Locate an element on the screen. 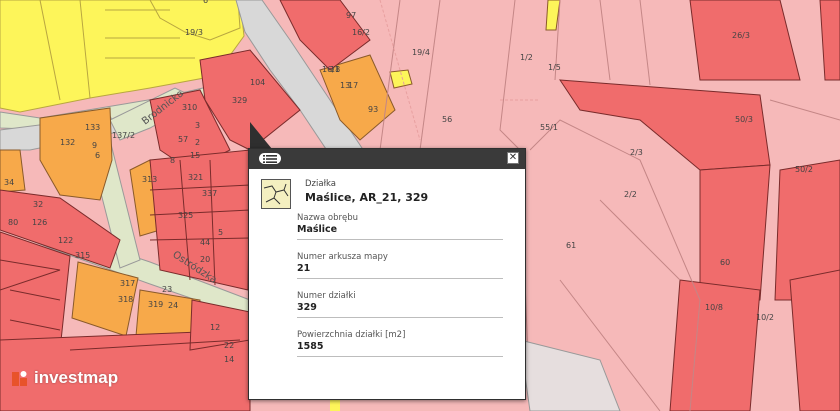  plot-number-label: 80 is located at coordinates (13, 222).